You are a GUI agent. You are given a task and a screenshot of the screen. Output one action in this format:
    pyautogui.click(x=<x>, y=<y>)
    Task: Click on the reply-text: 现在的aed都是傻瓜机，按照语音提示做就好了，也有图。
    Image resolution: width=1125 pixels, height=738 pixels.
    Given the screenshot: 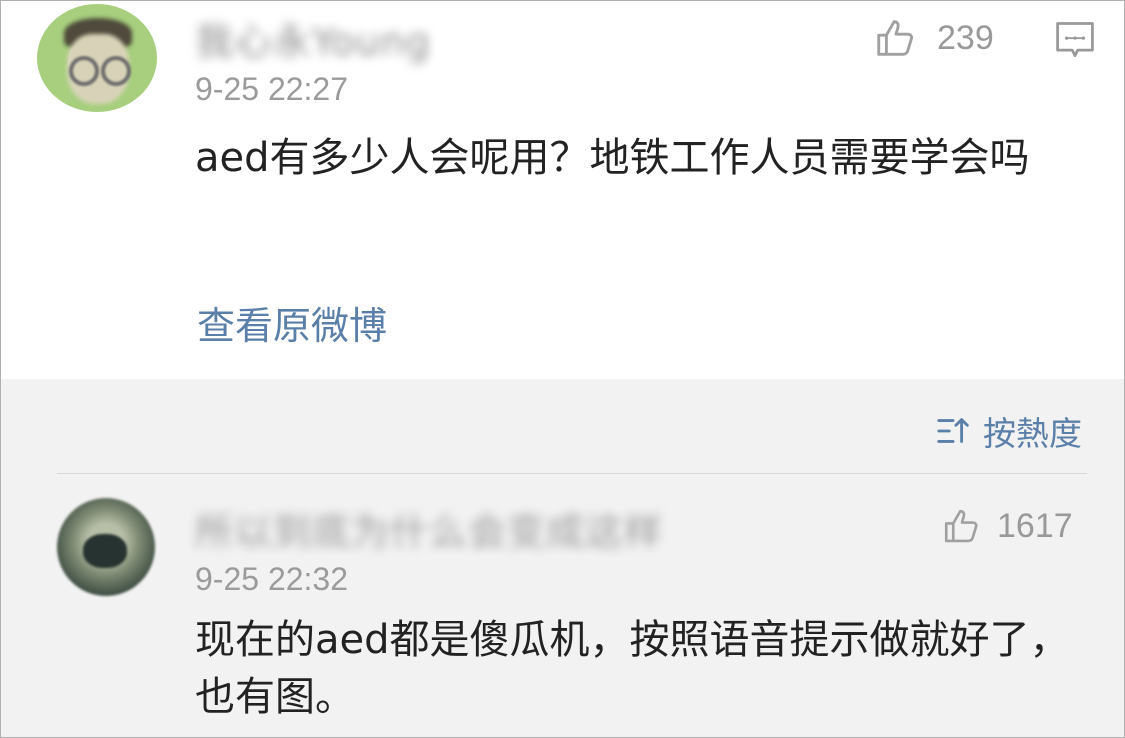 What is the action you would take?
    pyautogui.click(x=632, y=668)
    